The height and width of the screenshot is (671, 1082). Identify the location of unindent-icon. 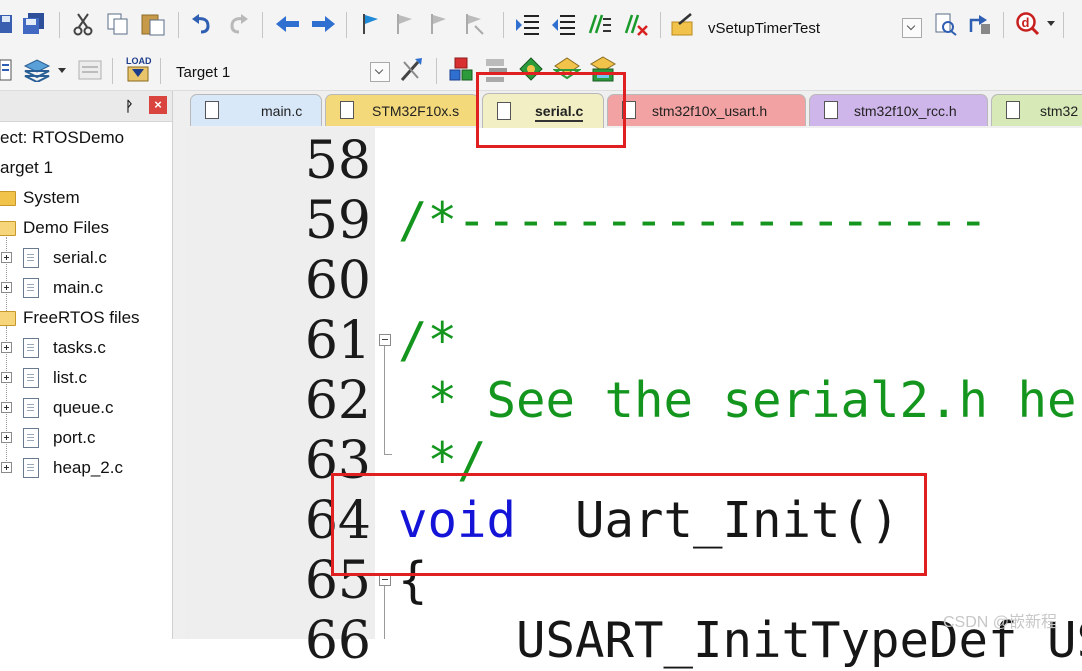
(564, 24).